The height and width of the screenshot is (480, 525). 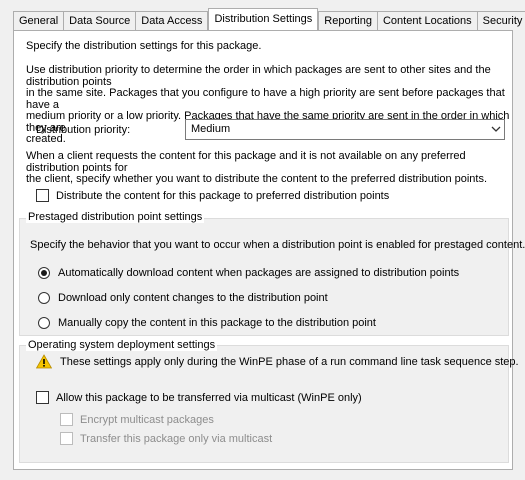 I want to click on warning-icon, so click(x=44, y=361).